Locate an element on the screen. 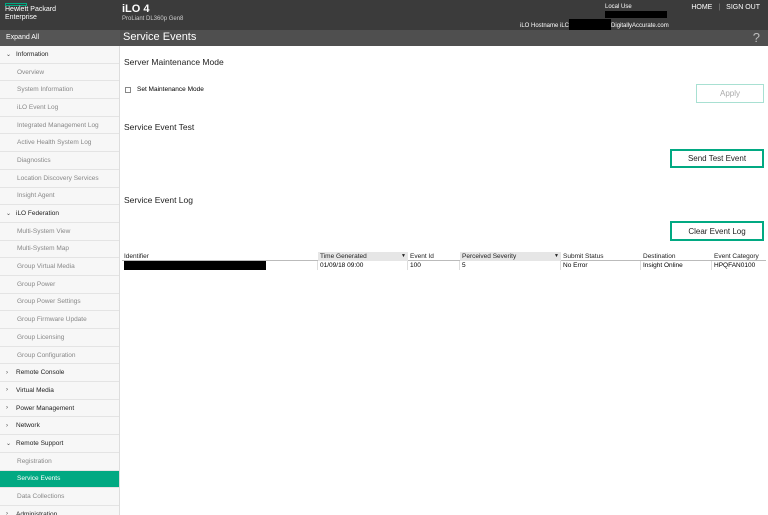 This screenshot has width=768, height=515. cell-perceived-severity: 5 is located at coordinates (510, 265).